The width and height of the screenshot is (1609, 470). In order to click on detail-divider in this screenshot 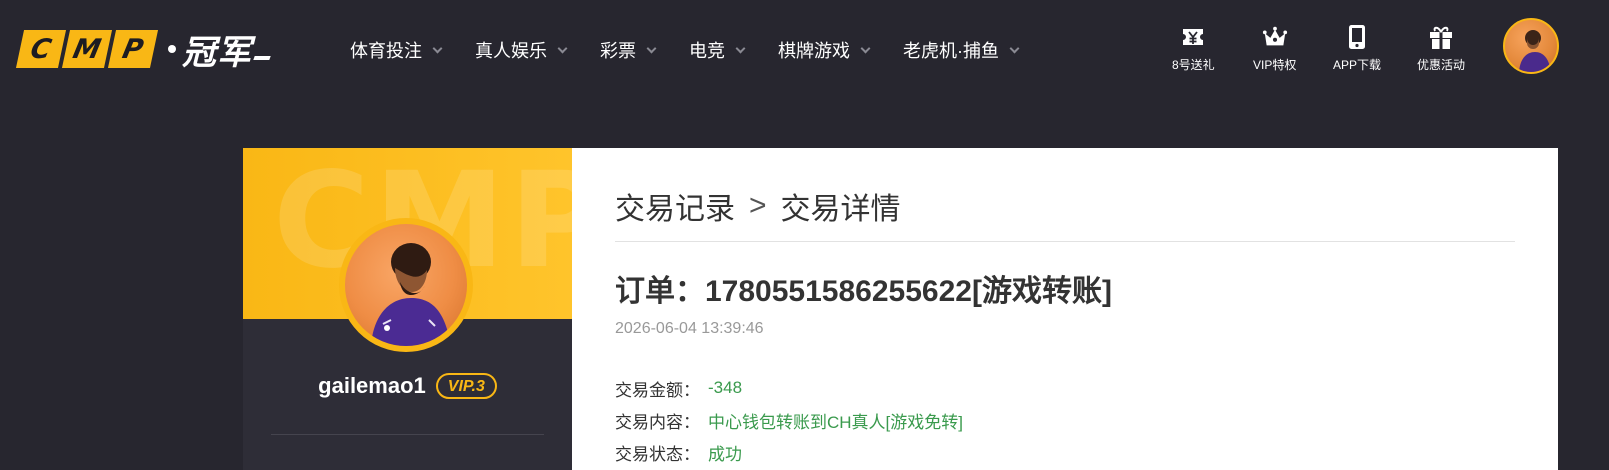, I will do `click(1065, 241)`.